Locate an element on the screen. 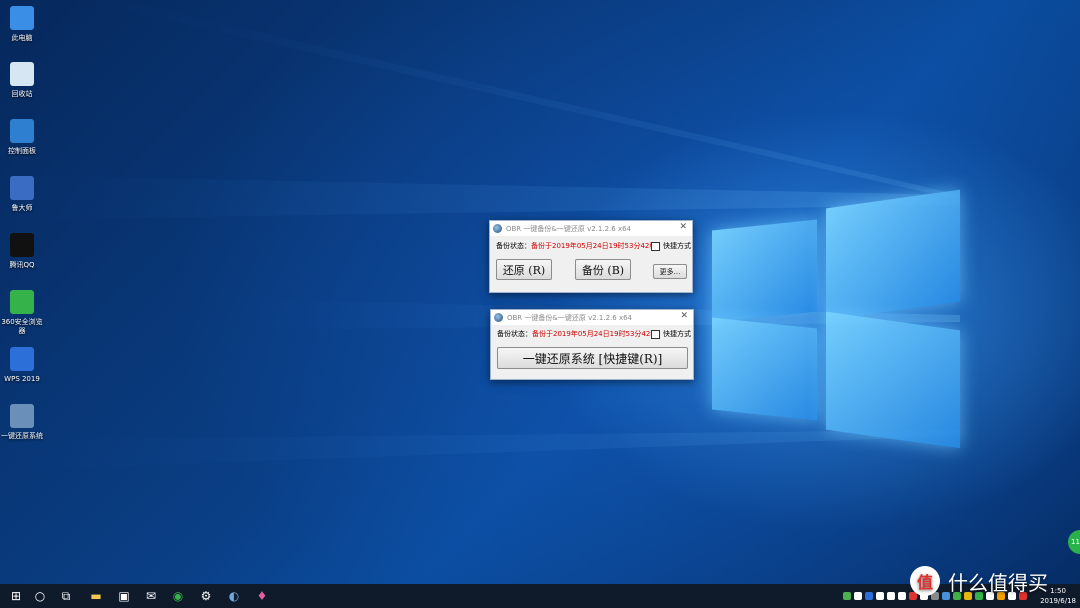 Image resolution: width=1080 pixels, height=608 pixels. mail-icon: ✉ is located at coordinates (151, 596).